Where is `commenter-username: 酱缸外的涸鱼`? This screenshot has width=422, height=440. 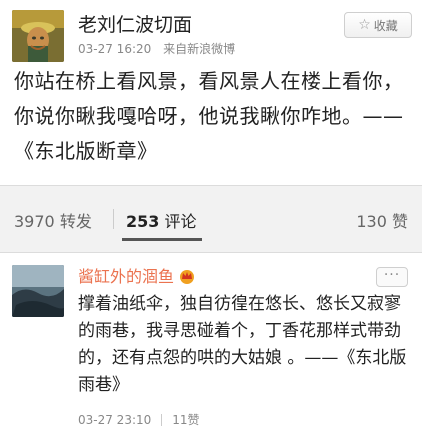 commenter-username: 酱缸外的涸鱼 is located at coordinates (137, 275).